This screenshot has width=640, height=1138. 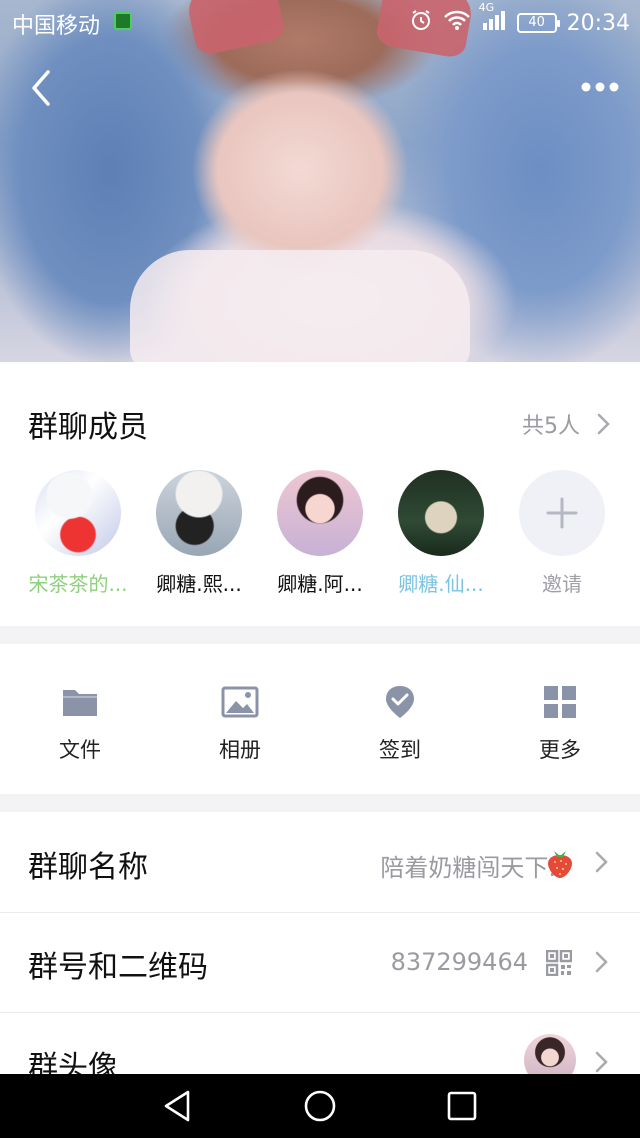 I want to click on more-button: 更多, so click(x=560, y=724).